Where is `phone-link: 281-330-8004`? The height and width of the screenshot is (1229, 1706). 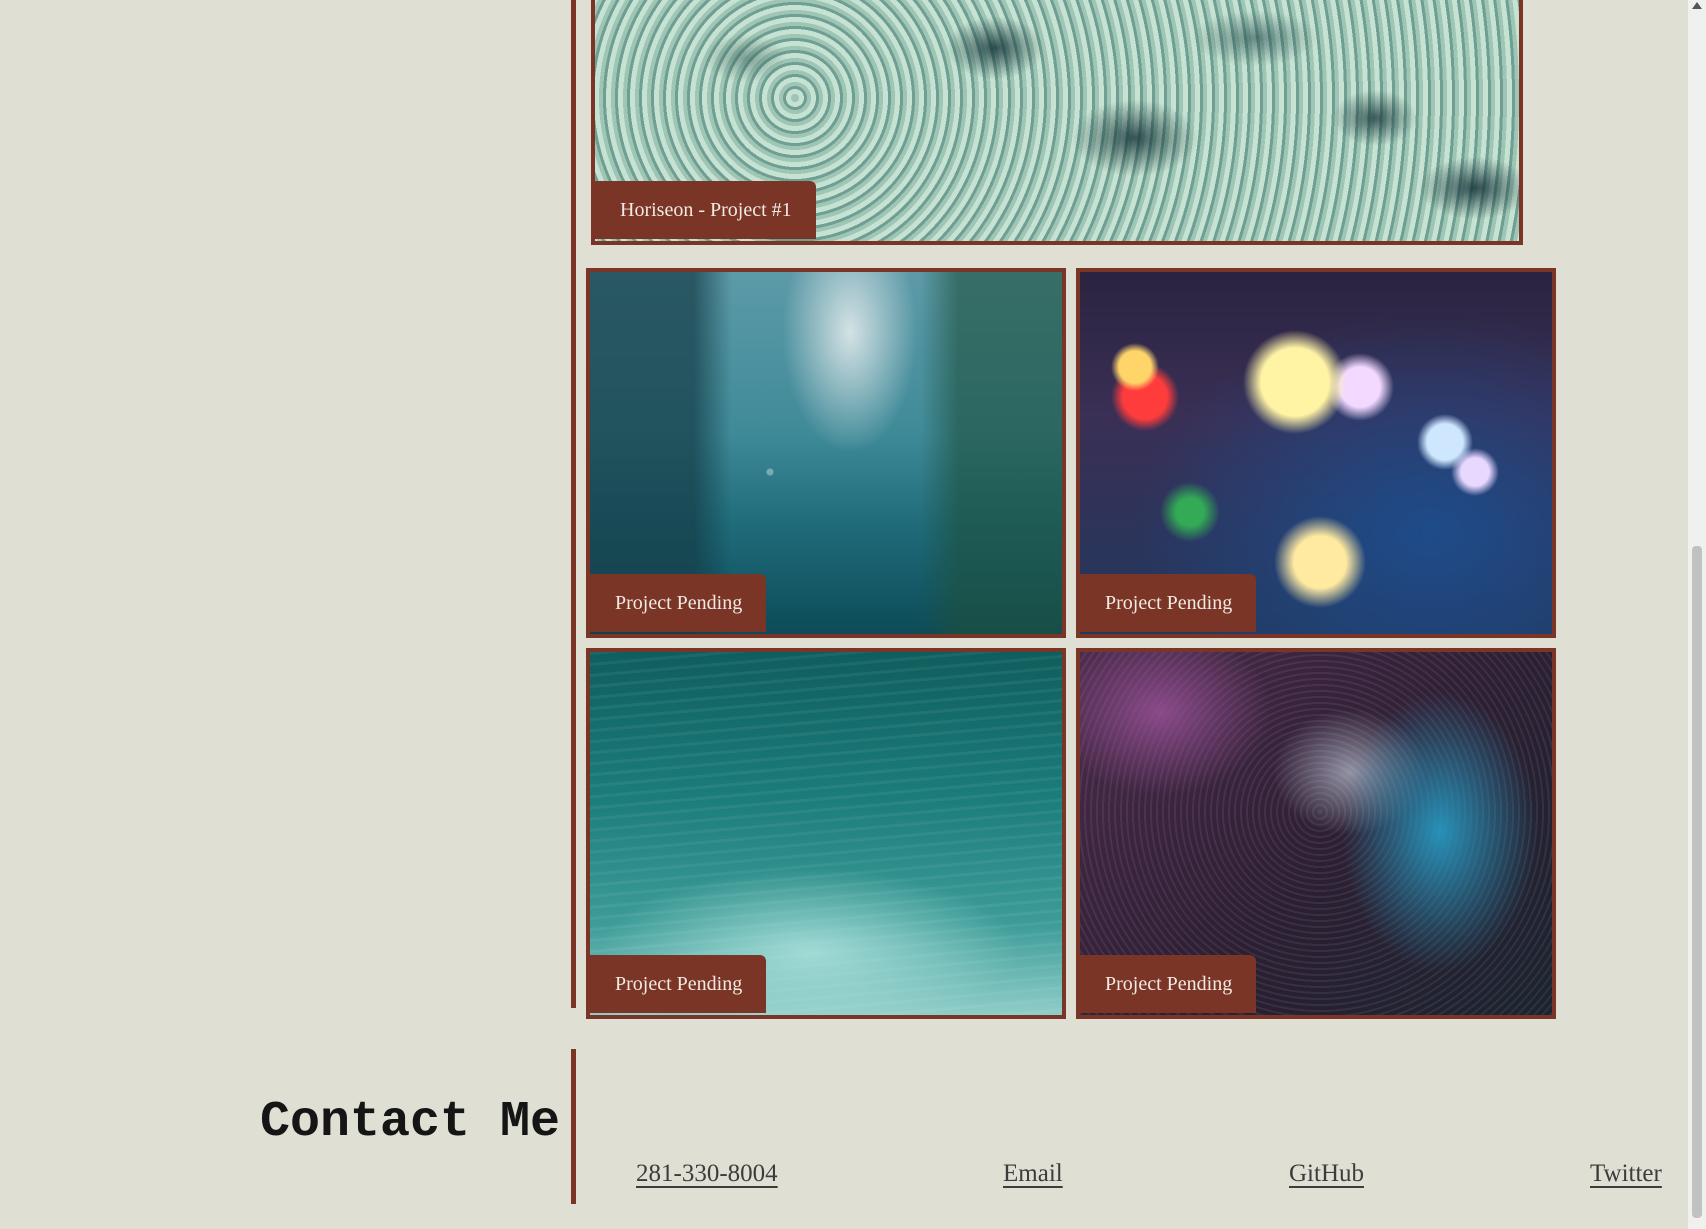
phone-link: 281-330-8004 is located at coordinates (707, 1174).